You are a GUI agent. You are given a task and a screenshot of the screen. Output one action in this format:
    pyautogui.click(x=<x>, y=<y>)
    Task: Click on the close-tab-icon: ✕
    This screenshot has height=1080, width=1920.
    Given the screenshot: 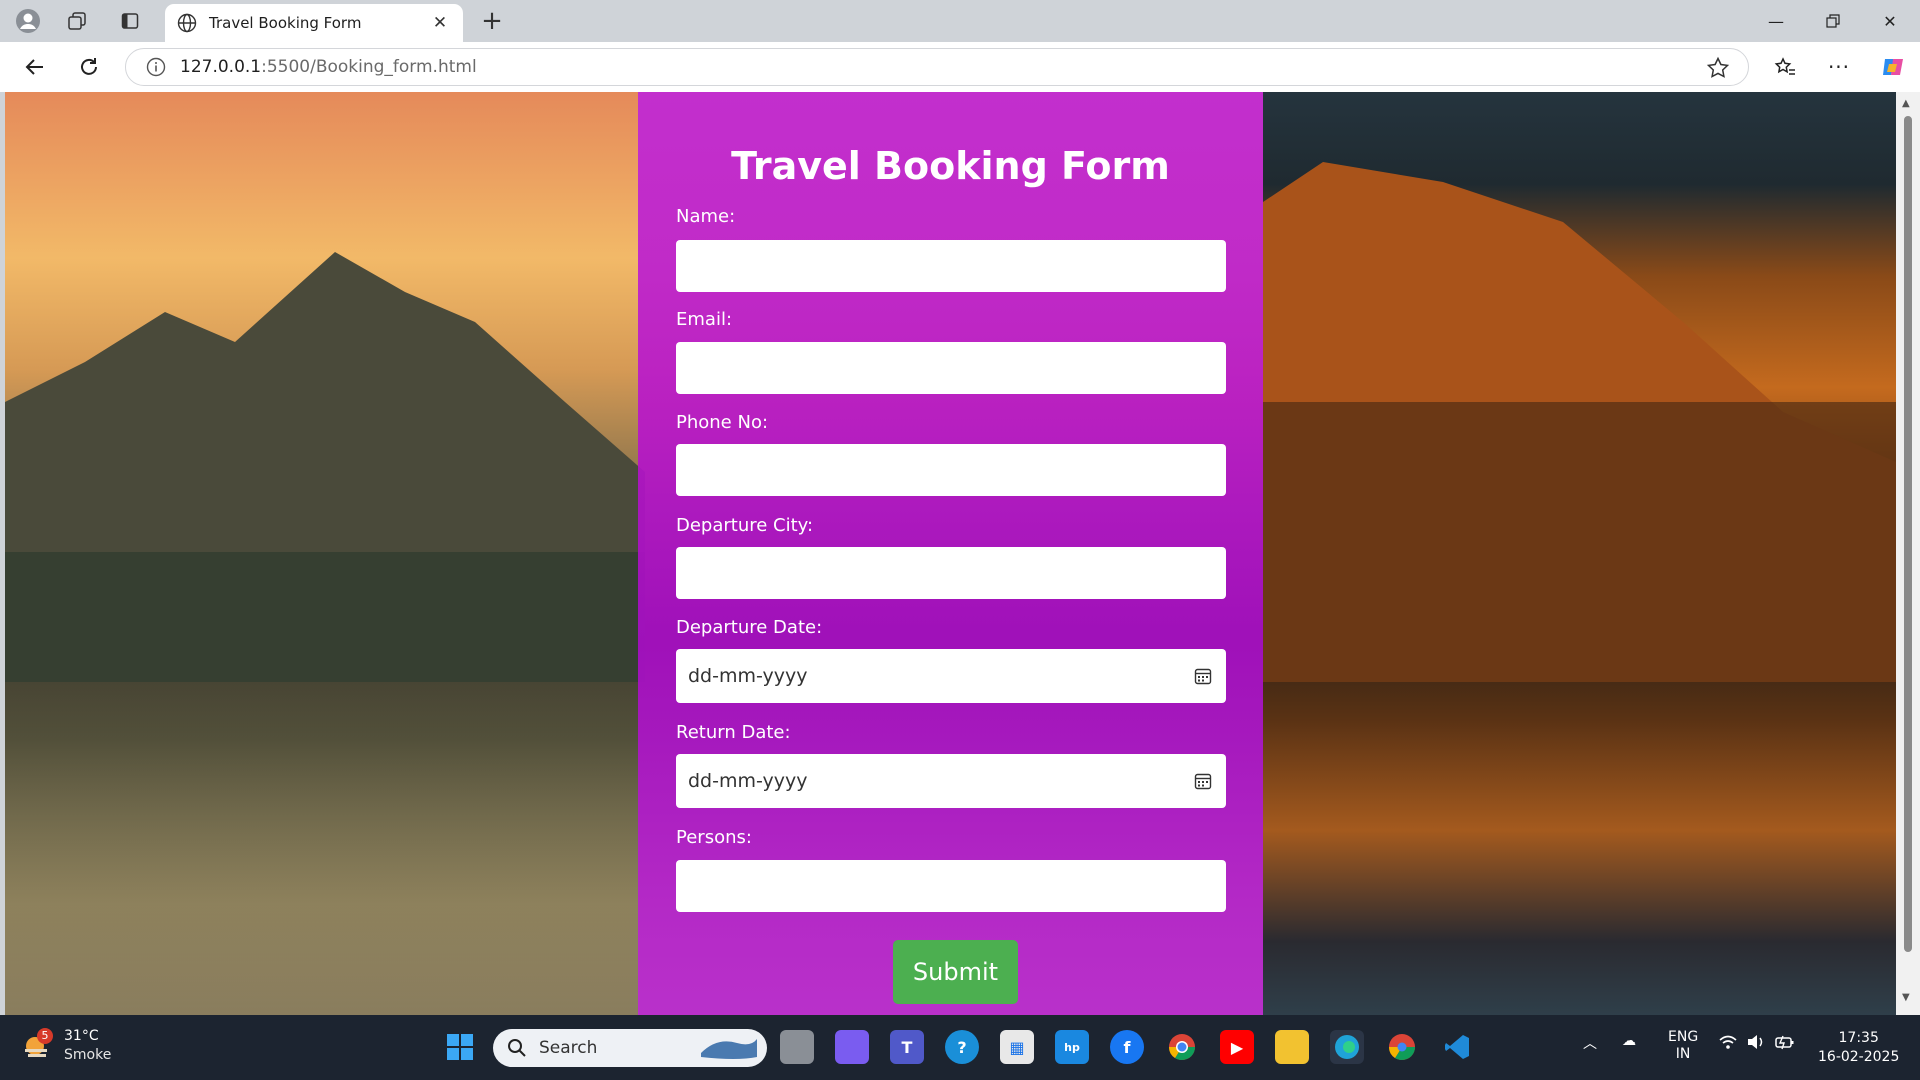 What is the action you would take?
    pyautogui.click(x=440, y=23)
    